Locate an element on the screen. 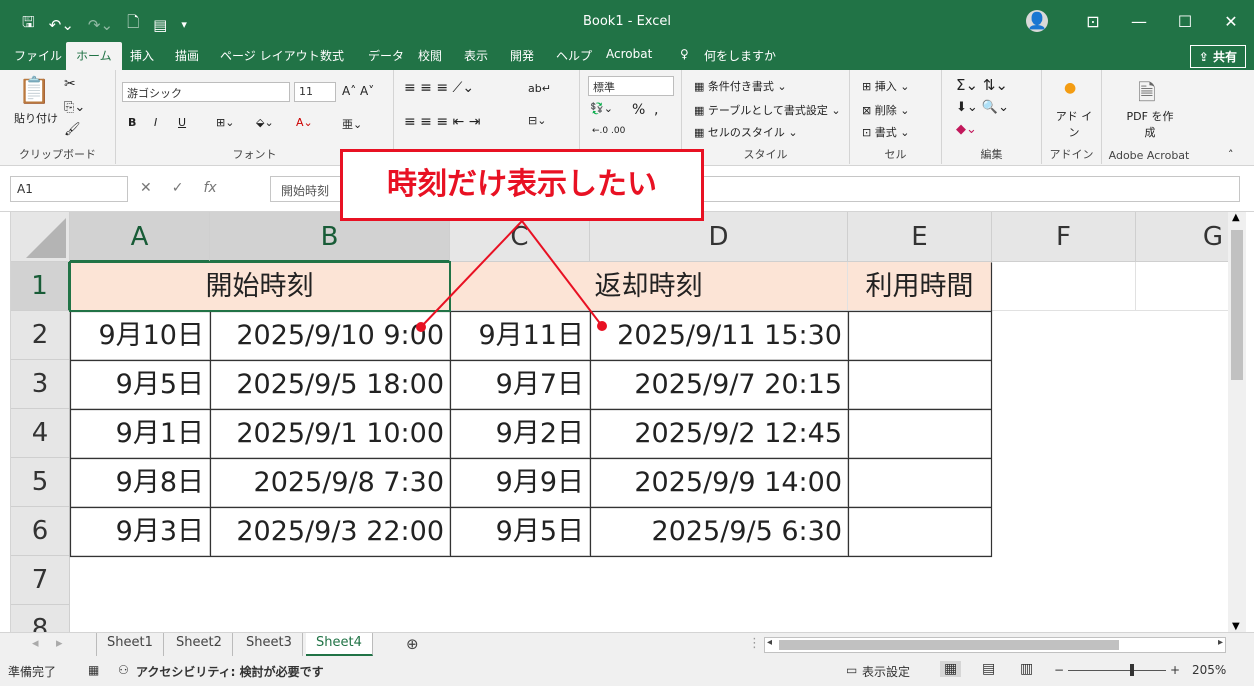 Image resolution: width=1254 pixels, height=686 pixels. display-settings: 表示設定 is located at coordinates (886, 671).